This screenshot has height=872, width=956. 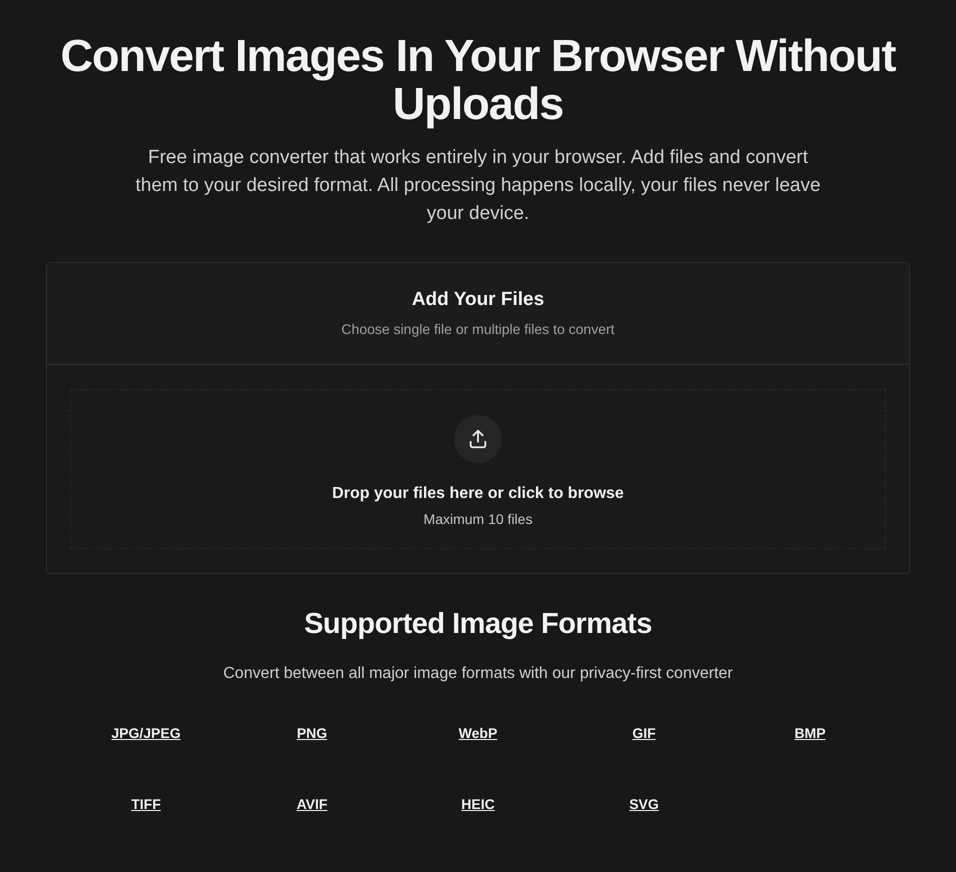 I want to click on format-link: HEIC, so click(x=478, y=804).